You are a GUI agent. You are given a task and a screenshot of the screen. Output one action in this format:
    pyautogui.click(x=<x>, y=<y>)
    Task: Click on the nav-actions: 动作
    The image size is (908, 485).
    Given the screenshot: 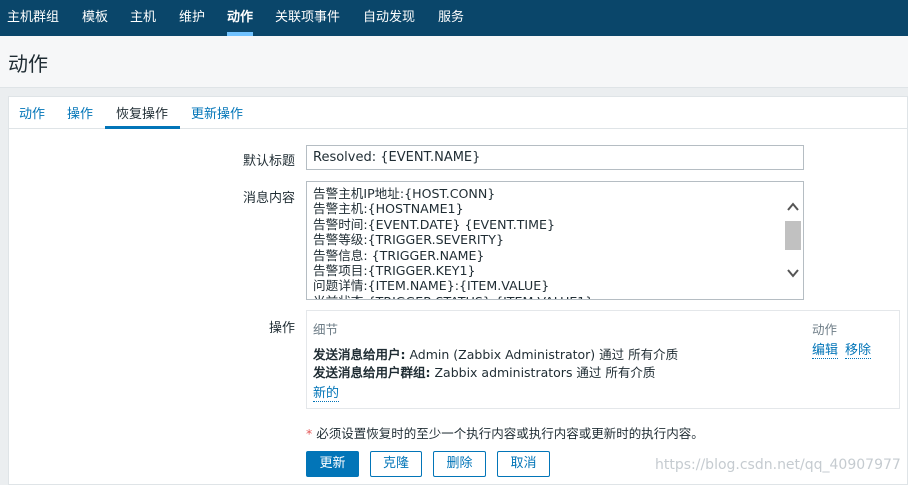 What is the action you would take?
    pyautogui.click(x=240, y=18)
    